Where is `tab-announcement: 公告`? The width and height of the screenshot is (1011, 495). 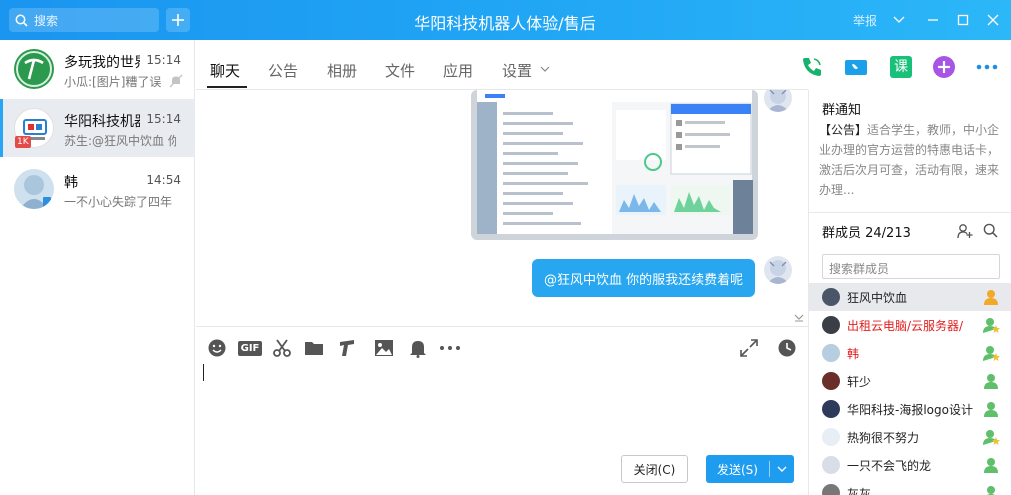 tab-announcement: 公告 is located at coordinates (283, 70).